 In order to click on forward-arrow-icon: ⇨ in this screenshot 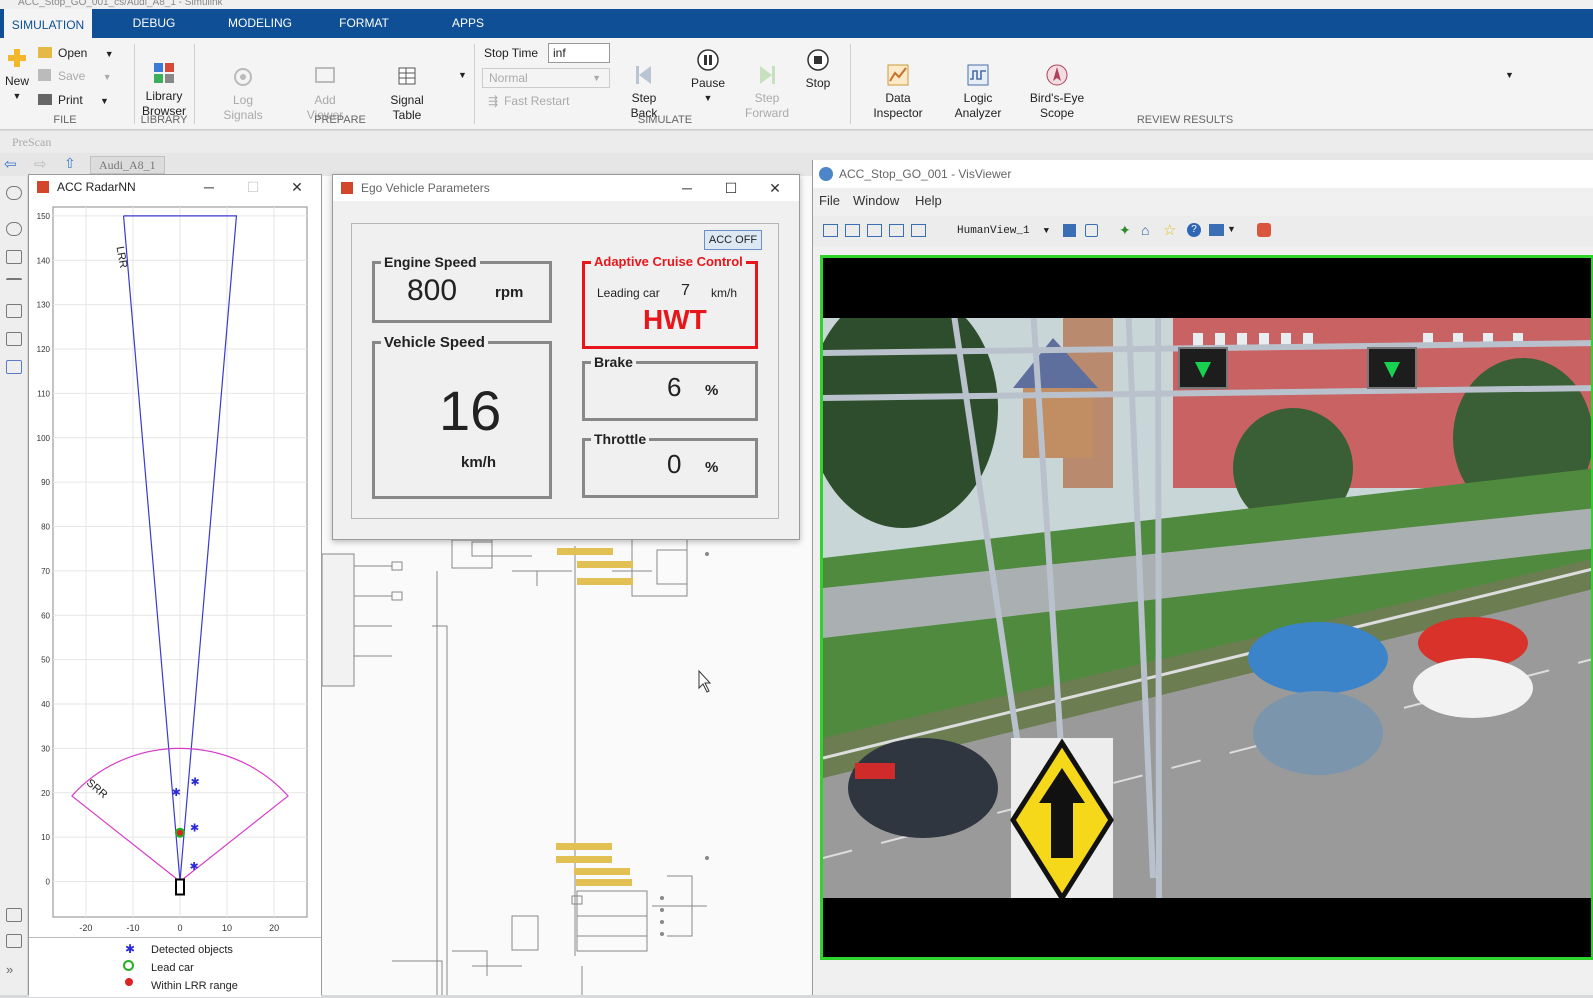, I will do `click(40, 164)`.